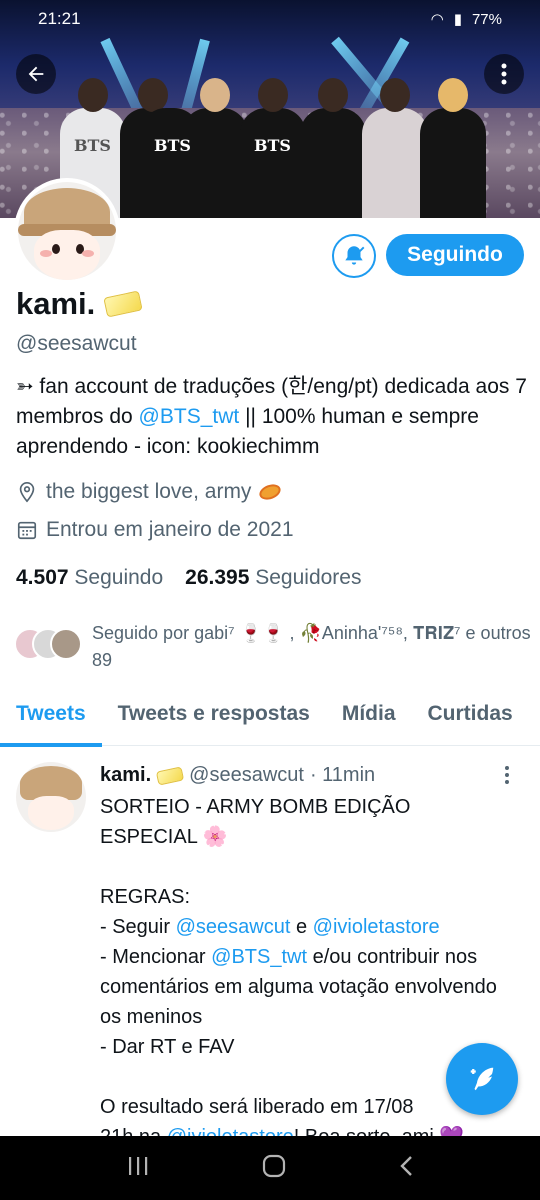  Describe the element at coordinates (42, 577) in the screenshot. I see `following-count: 4.507` at that location.